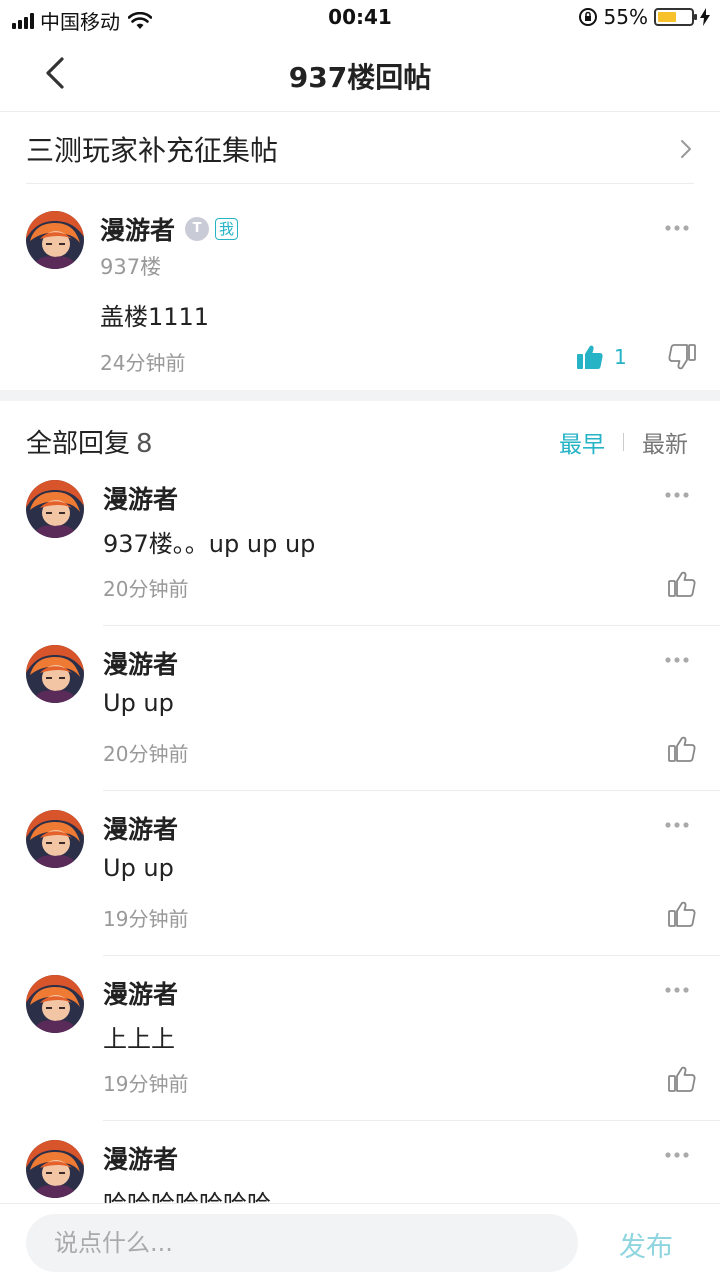 The image size is (720, 1280). What do you see at coordinates (155, 317) in the screenshot?
I see `post-content: 盖楼1111` at bounding box center [155, 317].